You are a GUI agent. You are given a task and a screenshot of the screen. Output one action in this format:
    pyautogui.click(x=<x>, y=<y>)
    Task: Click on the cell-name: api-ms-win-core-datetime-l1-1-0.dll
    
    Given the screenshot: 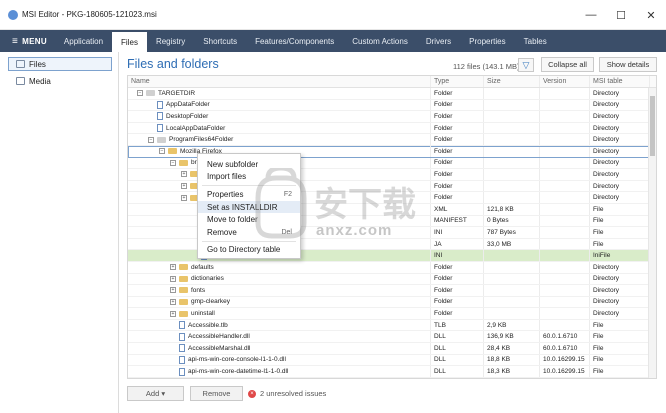 What is the action you would take?
    pyautogui.click(x=279, y=371)
    